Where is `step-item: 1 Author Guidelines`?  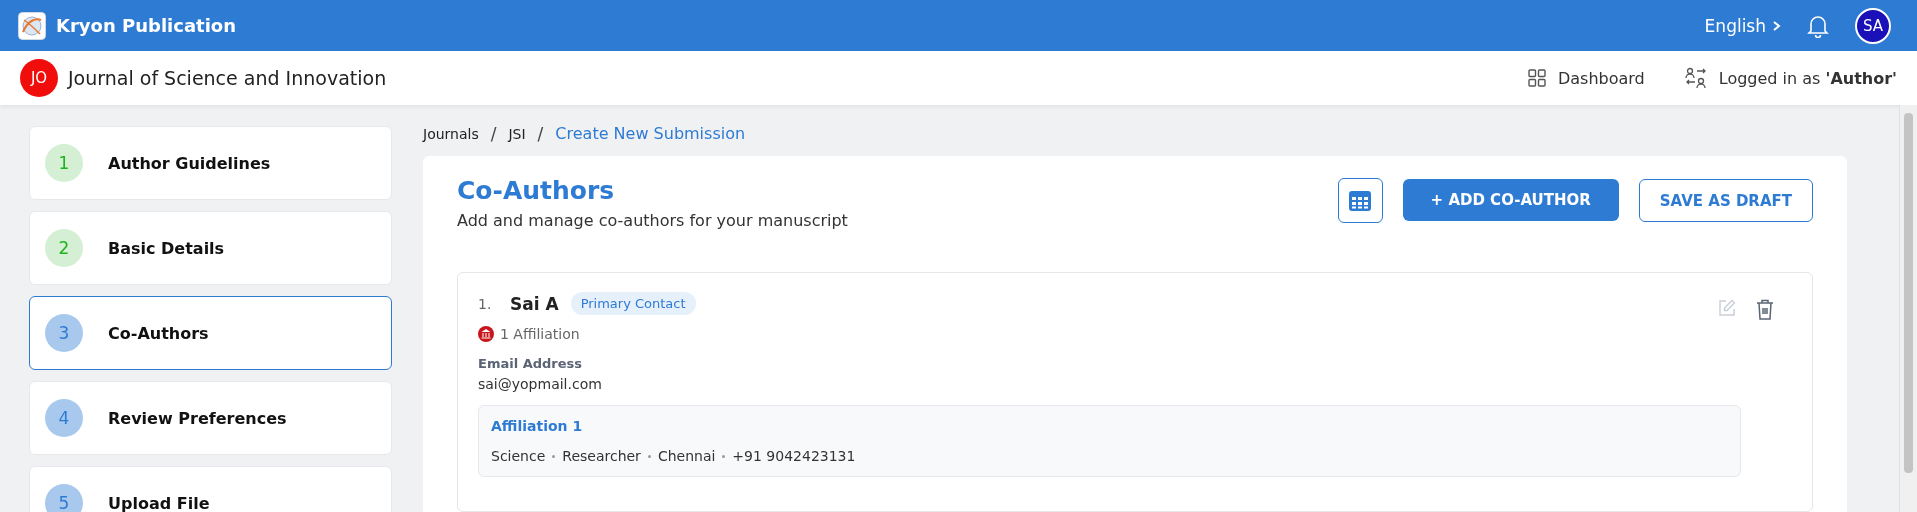 step-item: 1 Author Guidelines is located at coordinates (210, 163).